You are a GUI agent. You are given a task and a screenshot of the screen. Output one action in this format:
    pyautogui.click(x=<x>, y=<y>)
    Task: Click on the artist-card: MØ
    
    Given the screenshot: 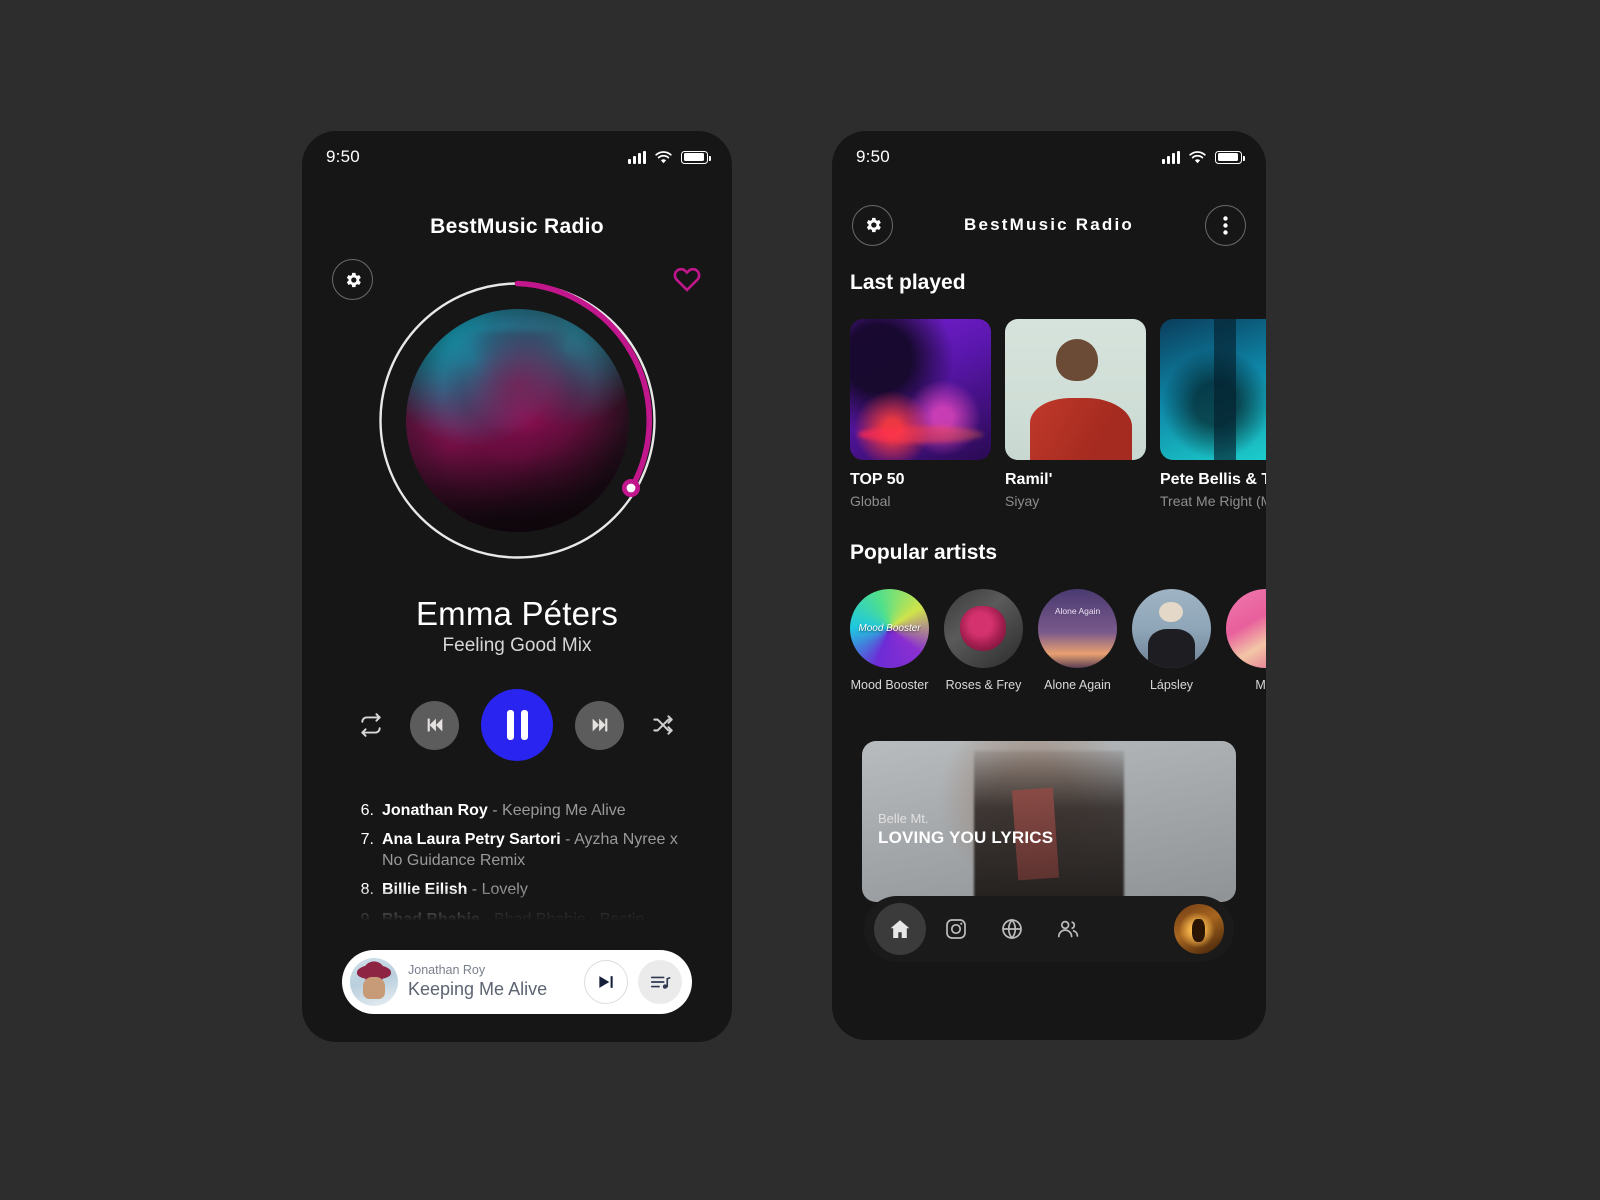 What is the action you would take?
    pyautogui.click(x=1246, y=640)
    